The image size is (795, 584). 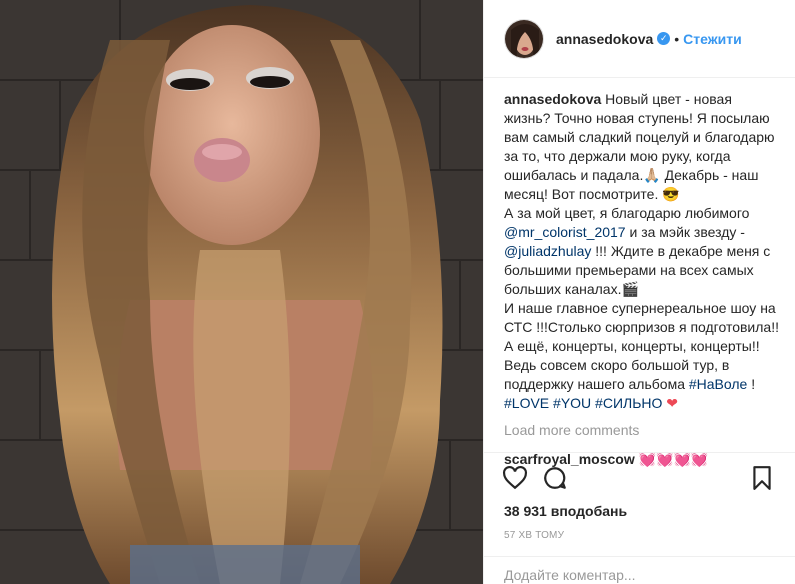 I want to click on bookmark-icon, so click(x=763, y=479).